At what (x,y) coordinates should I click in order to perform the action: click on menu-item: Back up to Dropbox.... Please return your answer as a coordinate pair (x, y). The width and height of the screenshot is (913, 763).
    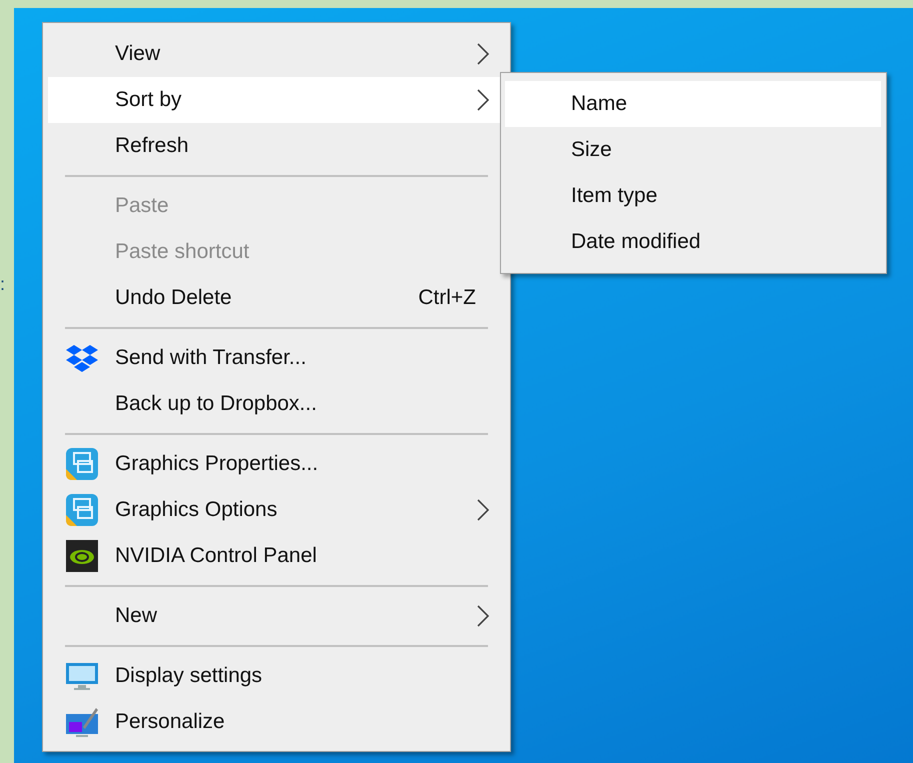
    Looking at the image, I should click on (275, 404).